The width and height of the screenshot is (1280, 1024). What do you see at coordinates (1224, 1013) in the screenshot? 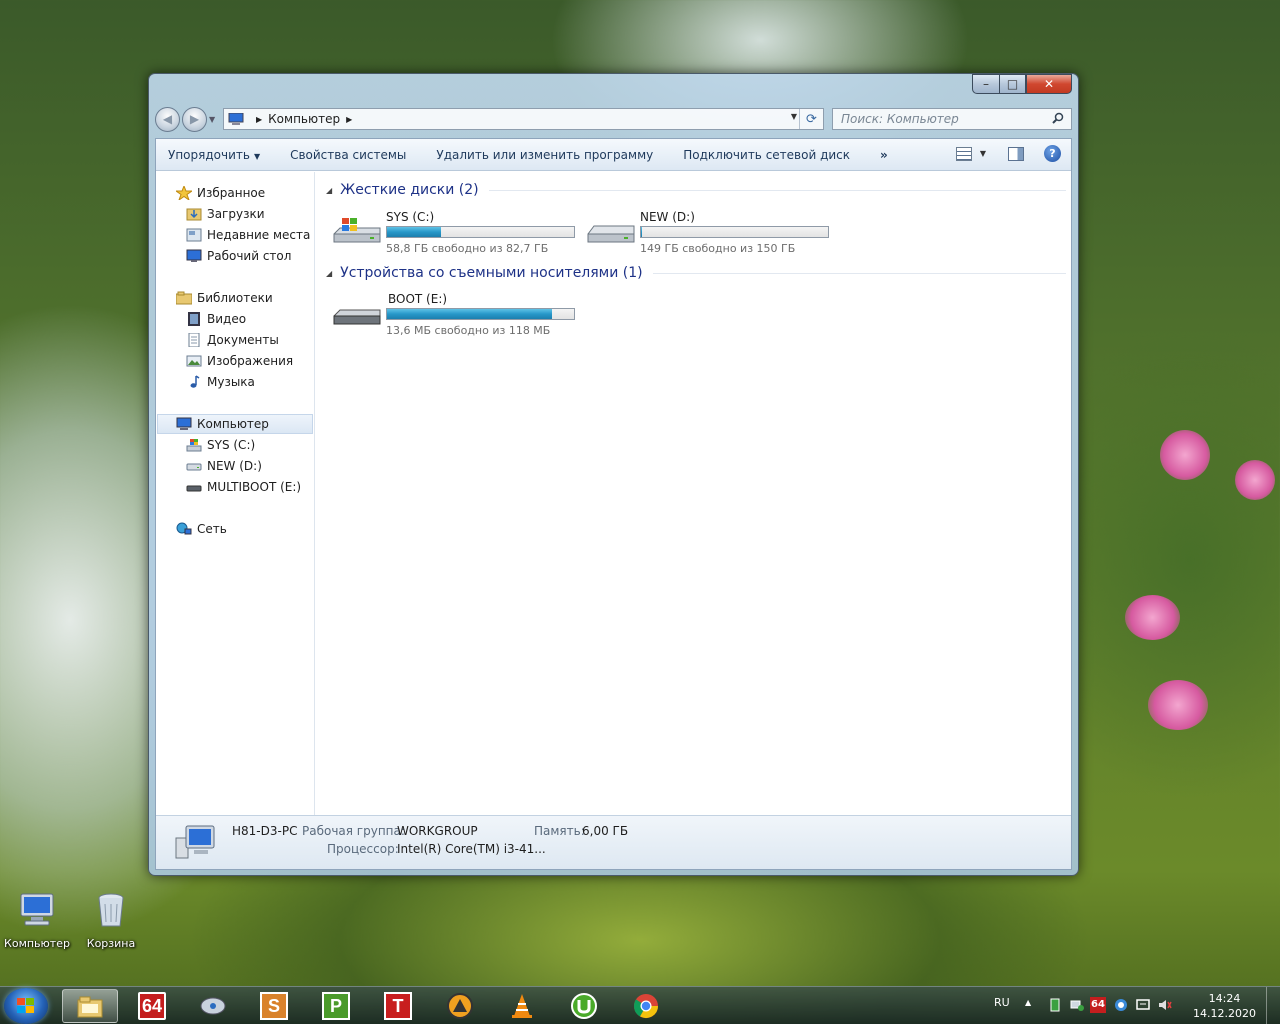
I see `clock-date: 14.12.2020` at bounding box center [1224, 1013].